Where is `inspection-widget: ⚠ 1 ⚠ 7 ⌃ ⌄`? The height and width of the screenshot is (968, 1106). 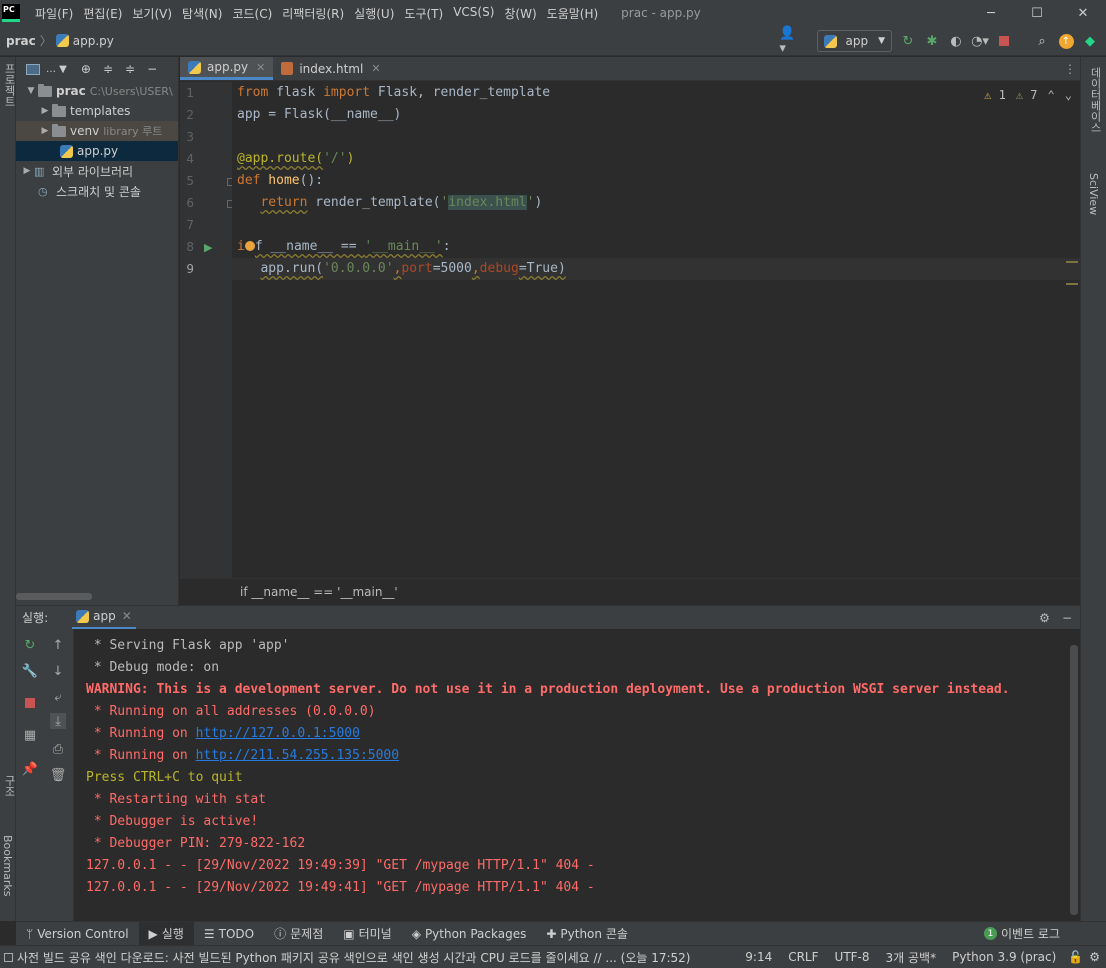 inspection-widget: ⚠ 1 ⚠ 7 ⌃ ⌄ is located at coordinates (1028, 95).